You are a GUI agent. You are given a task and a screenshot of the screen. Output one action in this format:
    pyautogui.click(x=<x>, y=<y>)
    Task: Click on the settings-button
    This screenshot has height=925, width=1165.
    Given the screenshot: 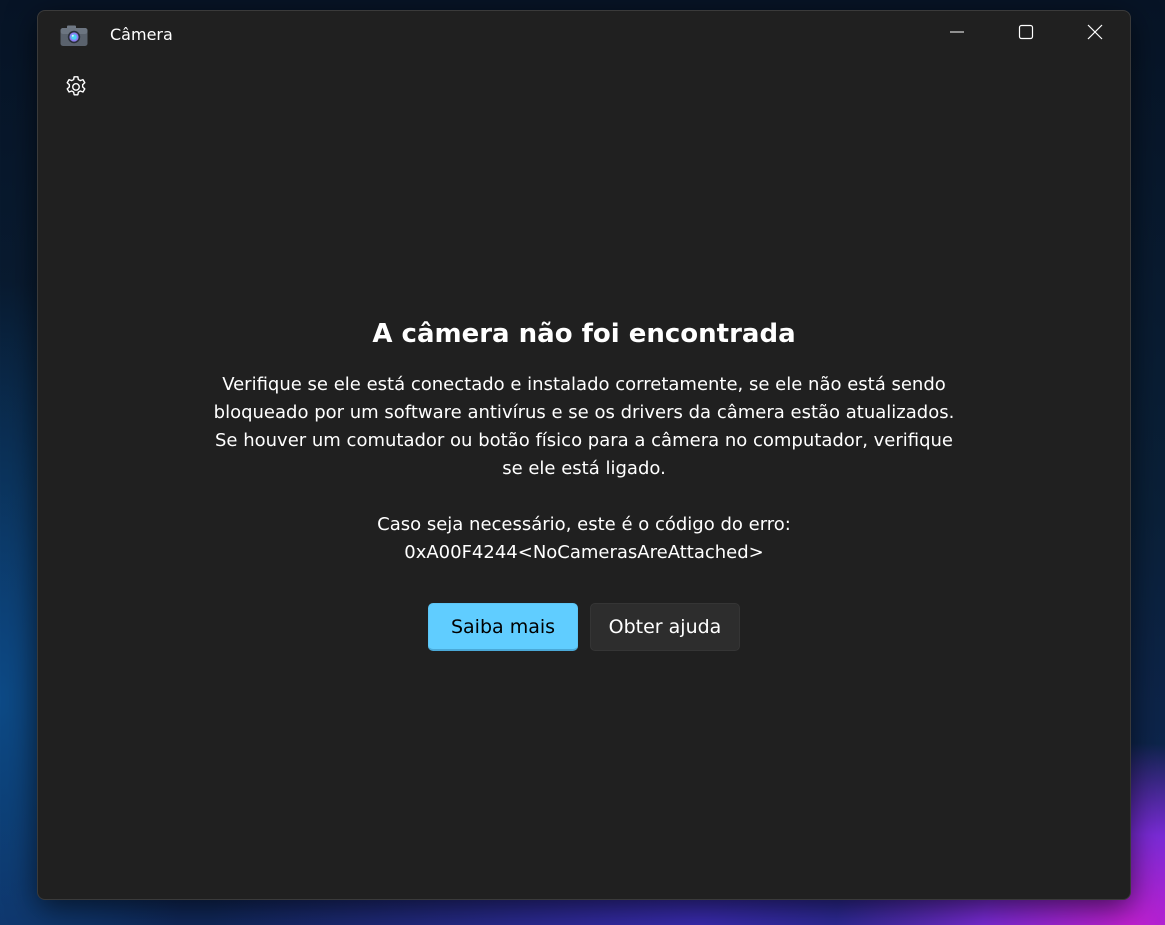 What is the action you would take?
    pyautogui.click(x=76, y=89)
    